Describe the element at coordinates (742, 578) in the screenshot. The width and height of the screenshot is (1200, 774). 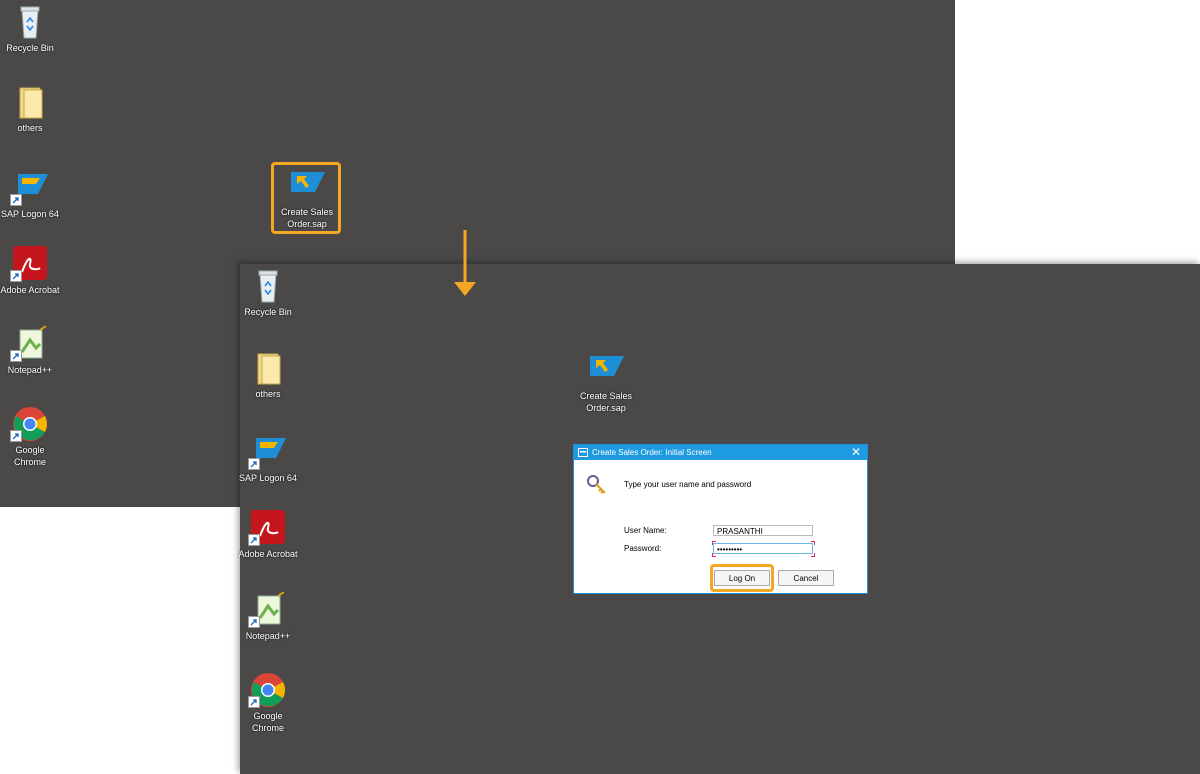
I see `logon-highlight` at that location.